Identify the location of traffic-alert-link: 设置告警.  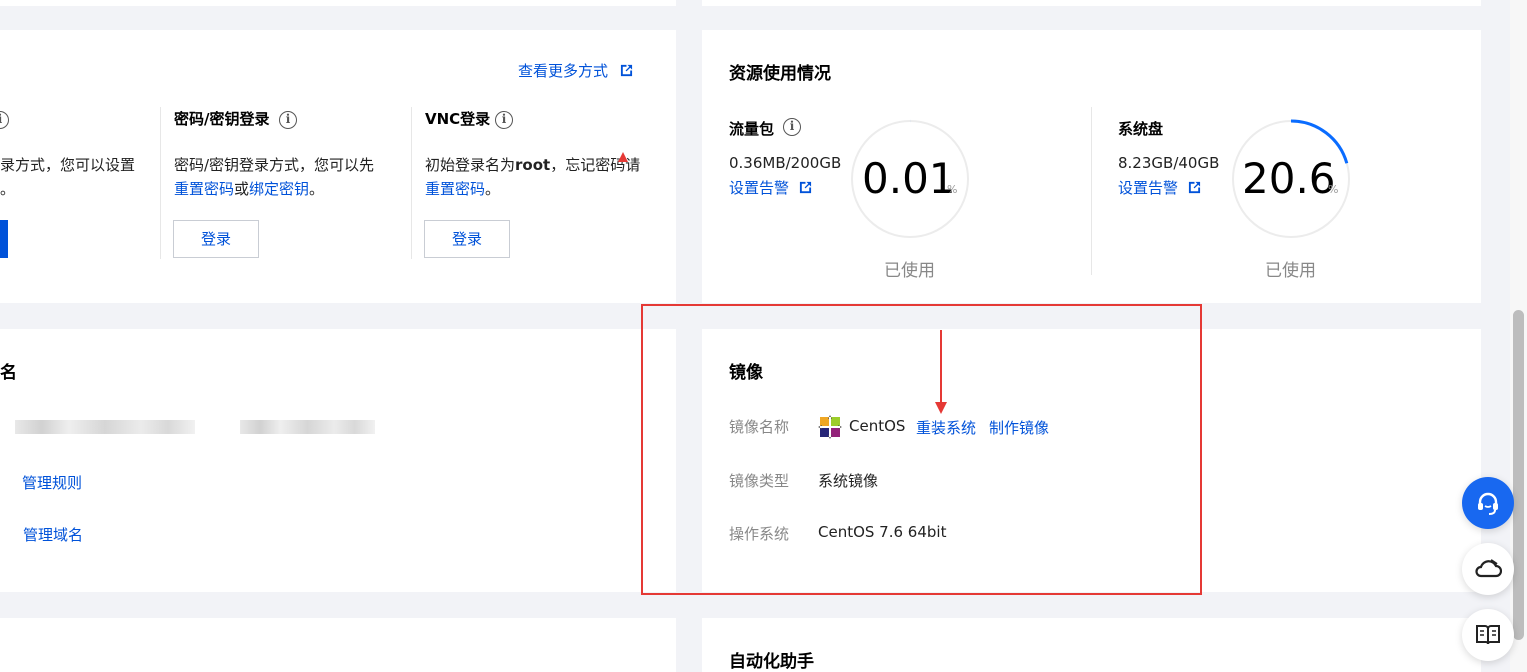
(759, 187).